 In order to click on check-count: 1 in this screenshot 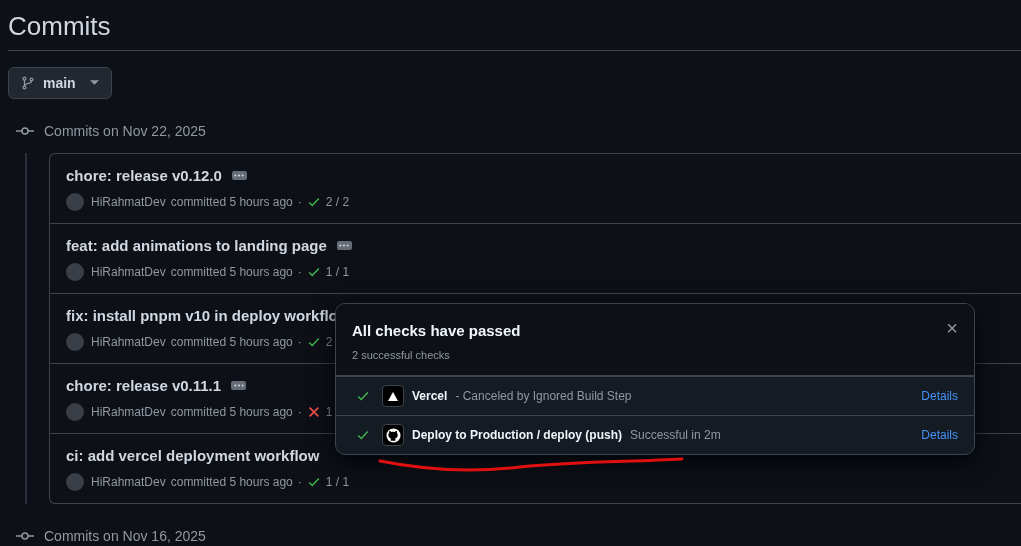, I will do `click(329, 412)`.